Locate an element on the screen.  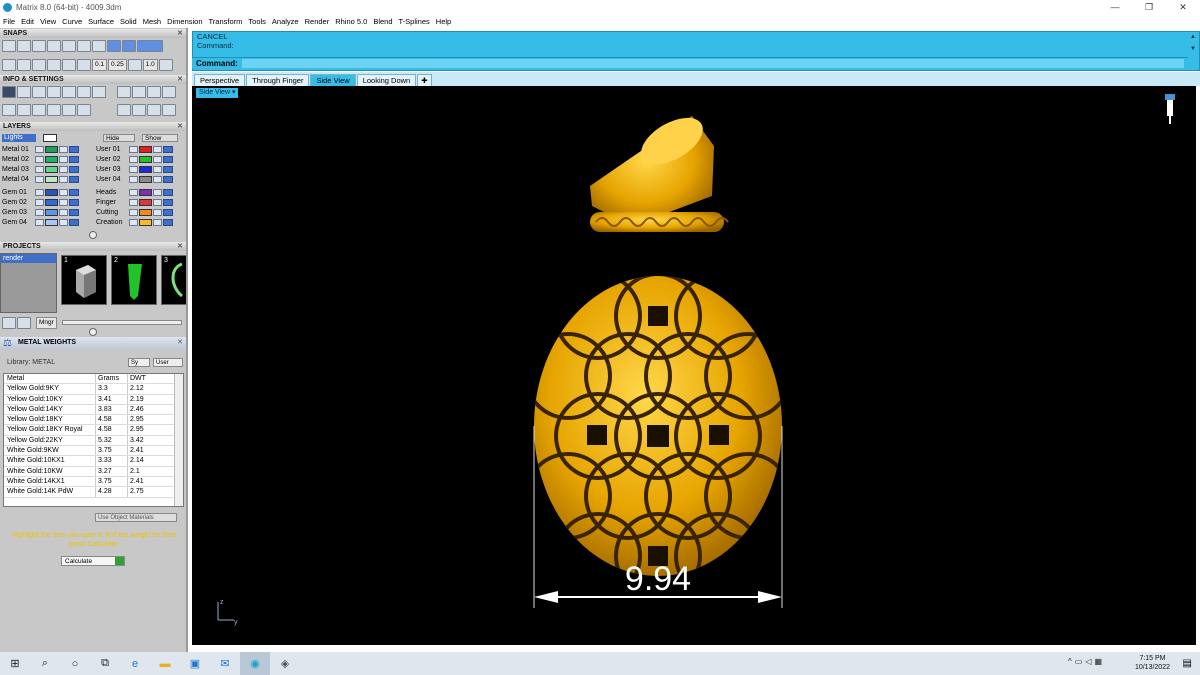
cube-icon is located at coordinates (169, 92).